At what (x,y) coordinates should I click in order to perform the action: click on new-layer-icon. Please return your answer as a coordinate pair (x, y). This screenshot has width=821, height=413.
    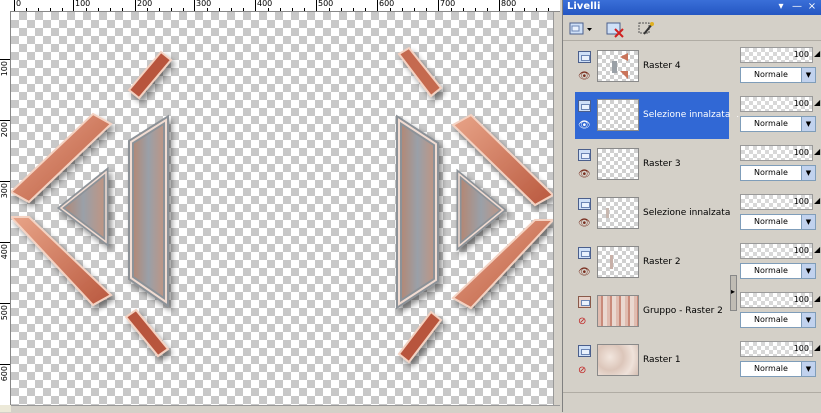
    Looking at the image, I should click on (580, 28).